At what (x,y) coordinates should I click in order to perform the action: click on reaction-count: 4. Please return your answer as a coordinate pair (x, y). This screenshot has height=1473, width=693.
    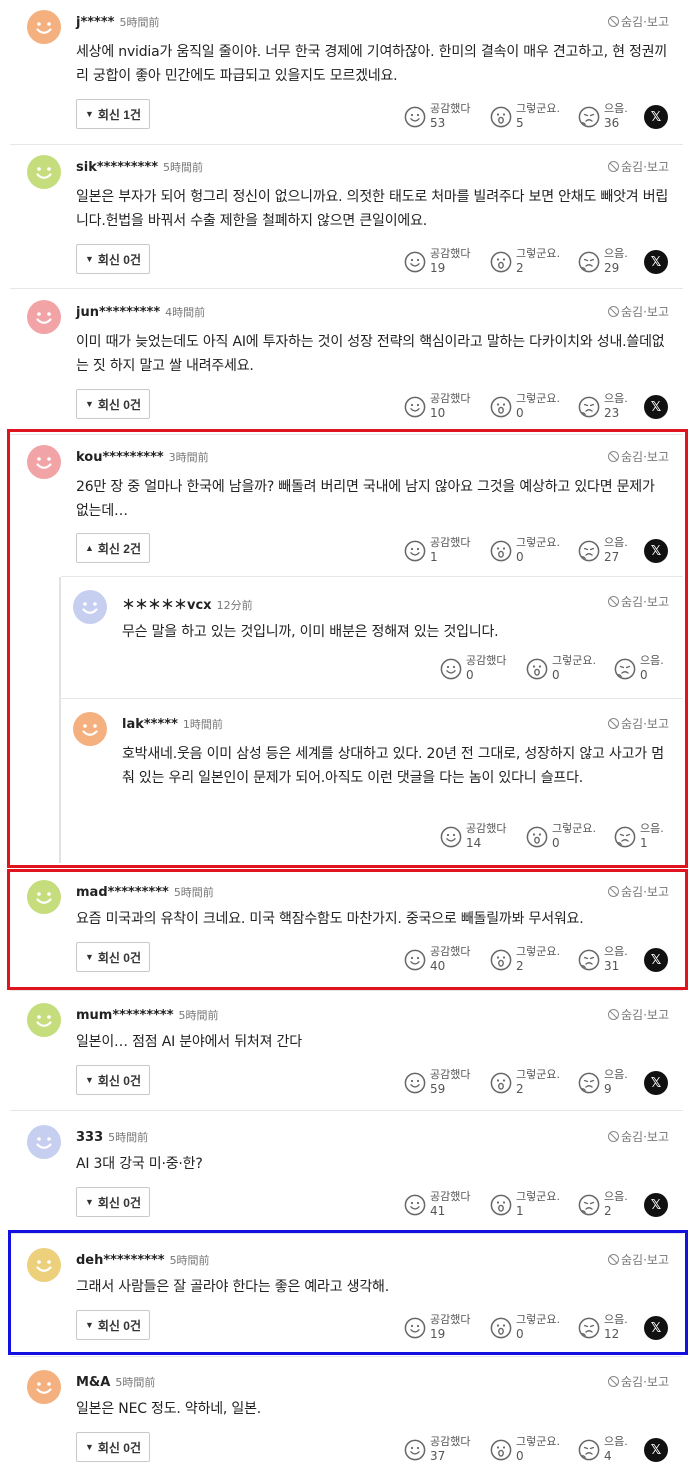
    Looking at the image, I should click on (608, 1456).